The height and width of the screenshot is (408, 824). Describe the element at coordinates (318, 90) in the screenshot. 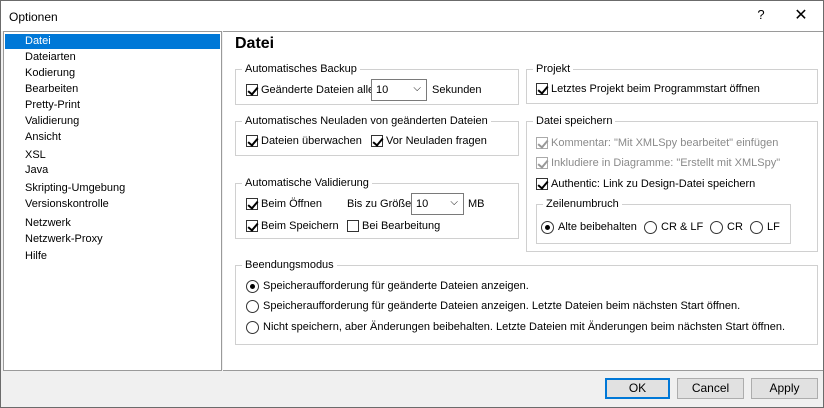

I see `backup-label: Geänderte Dateien alle` at that location.